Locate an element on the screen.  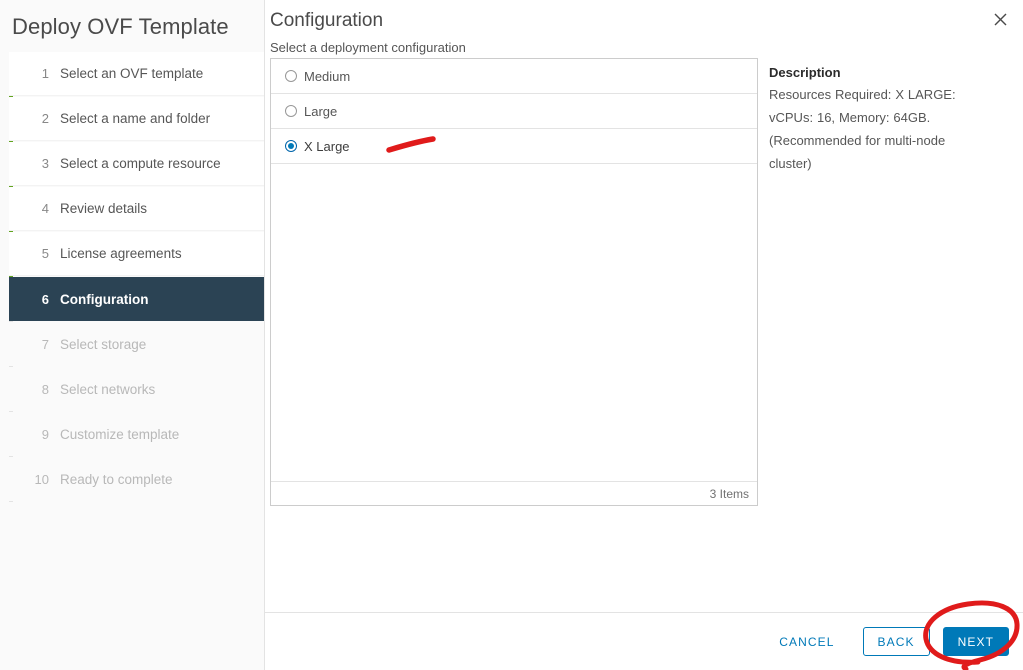
item-count-label: 3 Items is located at coordinates (729, 493).